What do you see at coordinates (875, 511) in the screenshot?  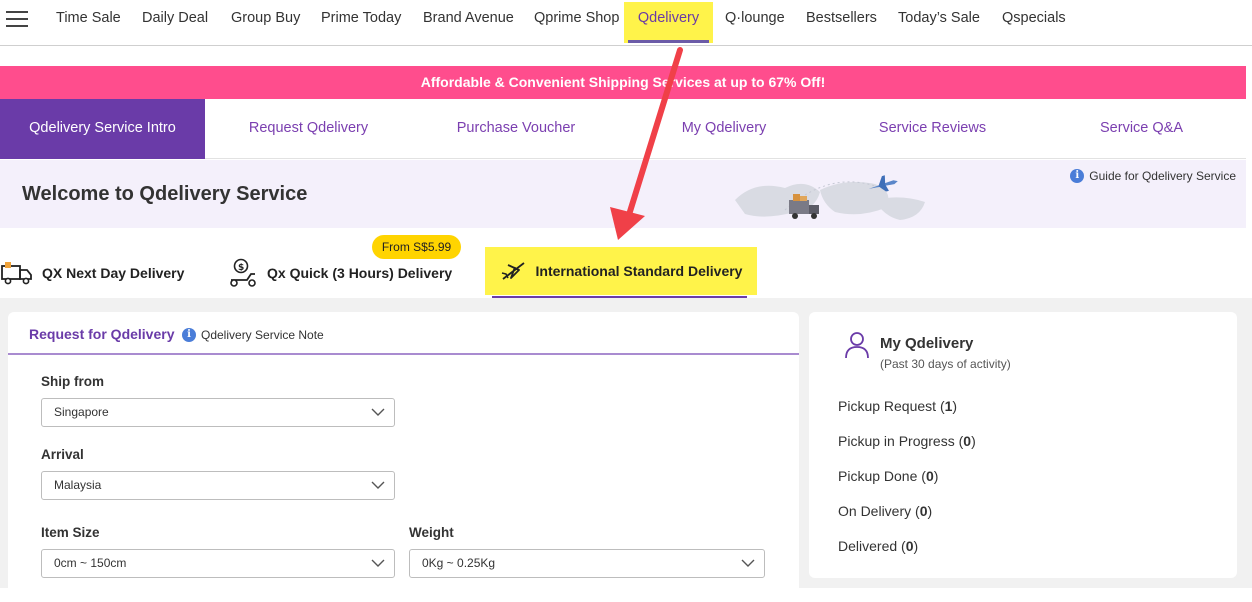 I see `stat-label: On Delivery` at bounding box center [875, 511].